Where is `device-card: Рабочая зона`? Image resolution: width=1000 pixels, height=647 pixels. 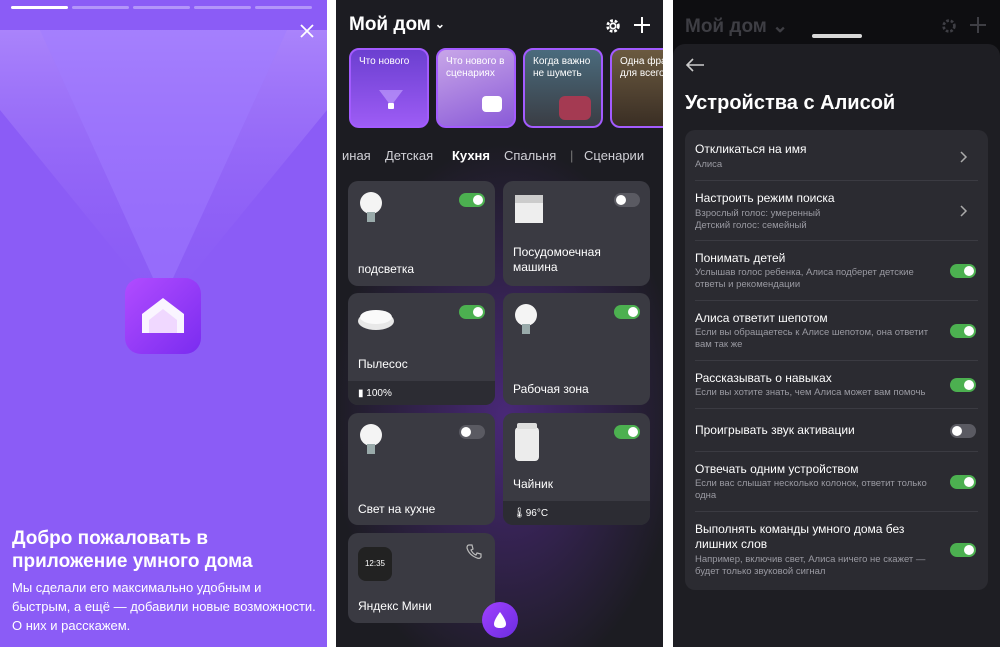
device-card: Рабочая зона is located at coordinates (576, 349).